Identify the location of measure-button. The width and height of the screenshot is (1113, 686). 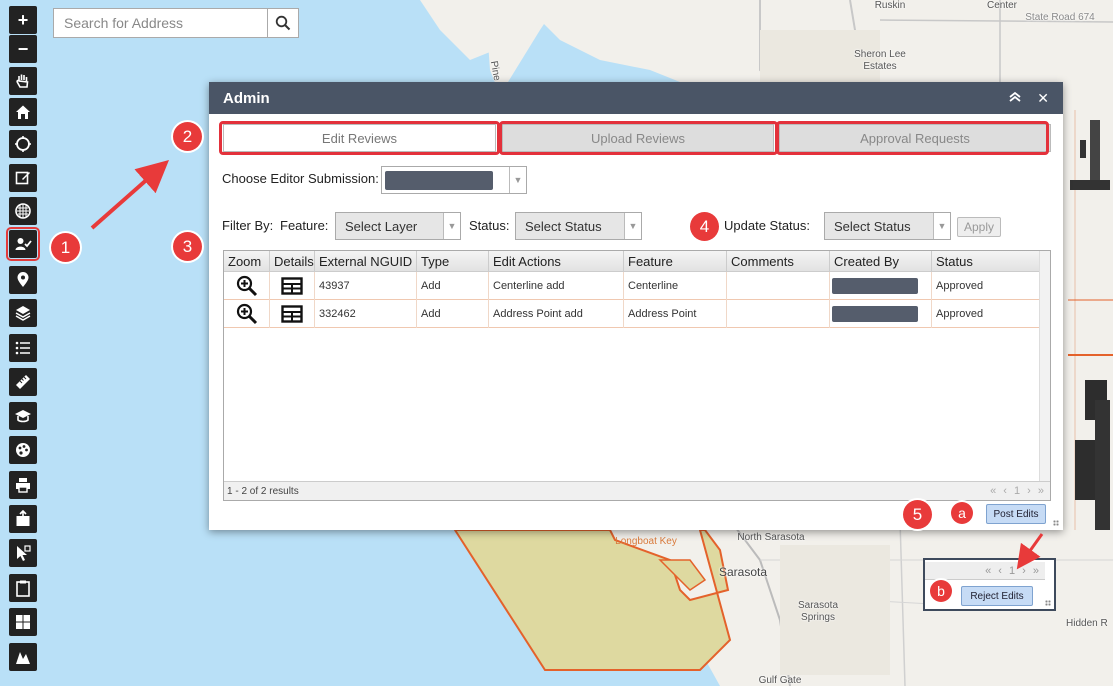
(23, 382).